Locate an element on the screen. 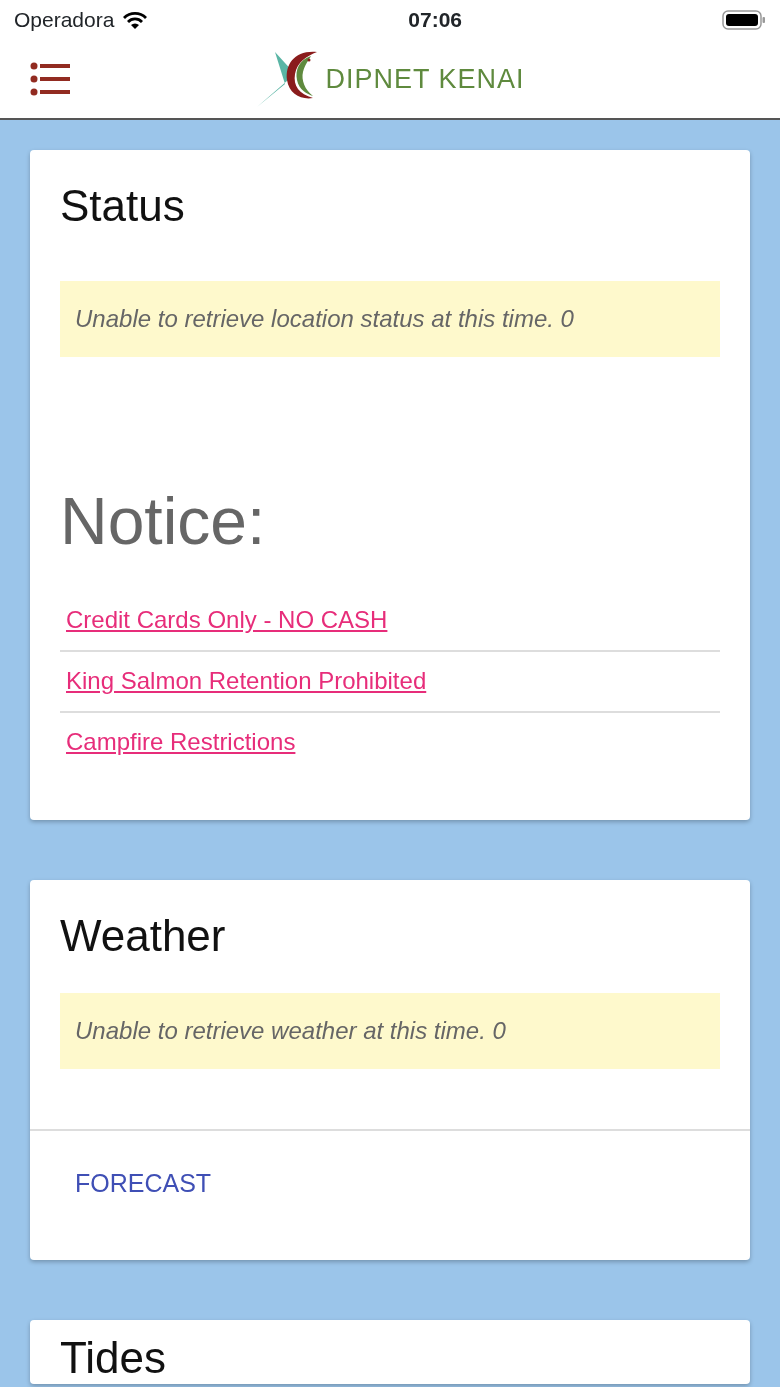 This screenshot has height=1387, width=780. status-message: Unable to retrieve location status at this time. 0 is located at coordinates (390, 318).